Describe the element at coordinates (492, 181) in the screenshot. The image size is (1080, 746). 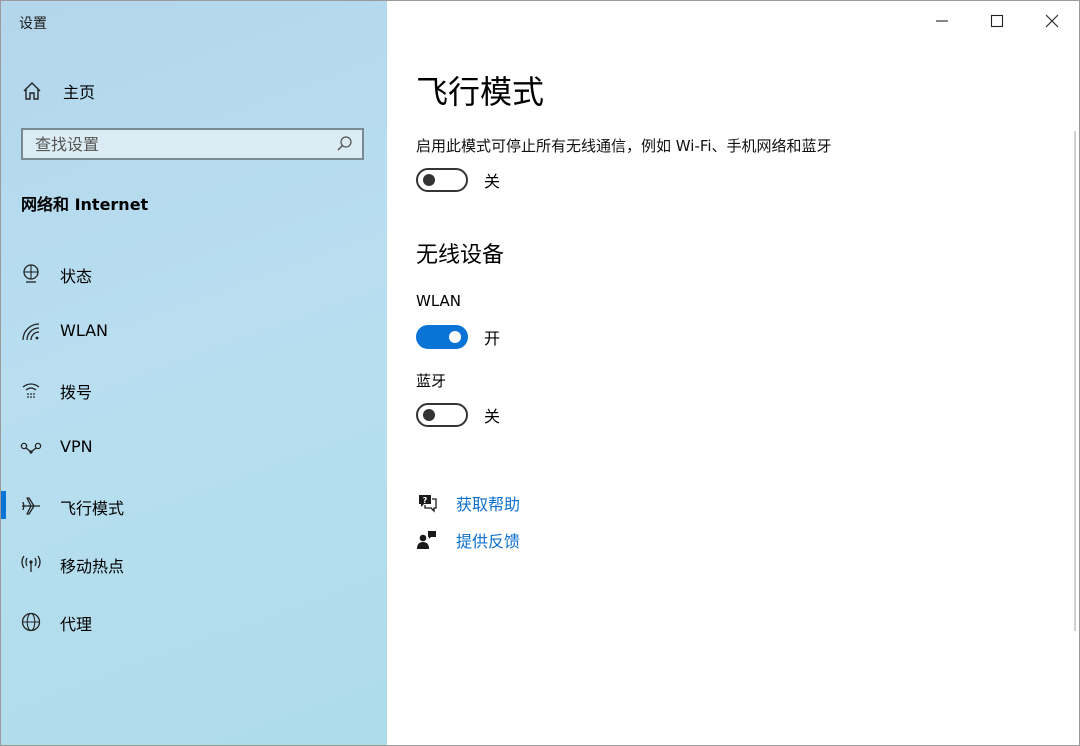
I see `airplane-mode-state: 关` at that location.